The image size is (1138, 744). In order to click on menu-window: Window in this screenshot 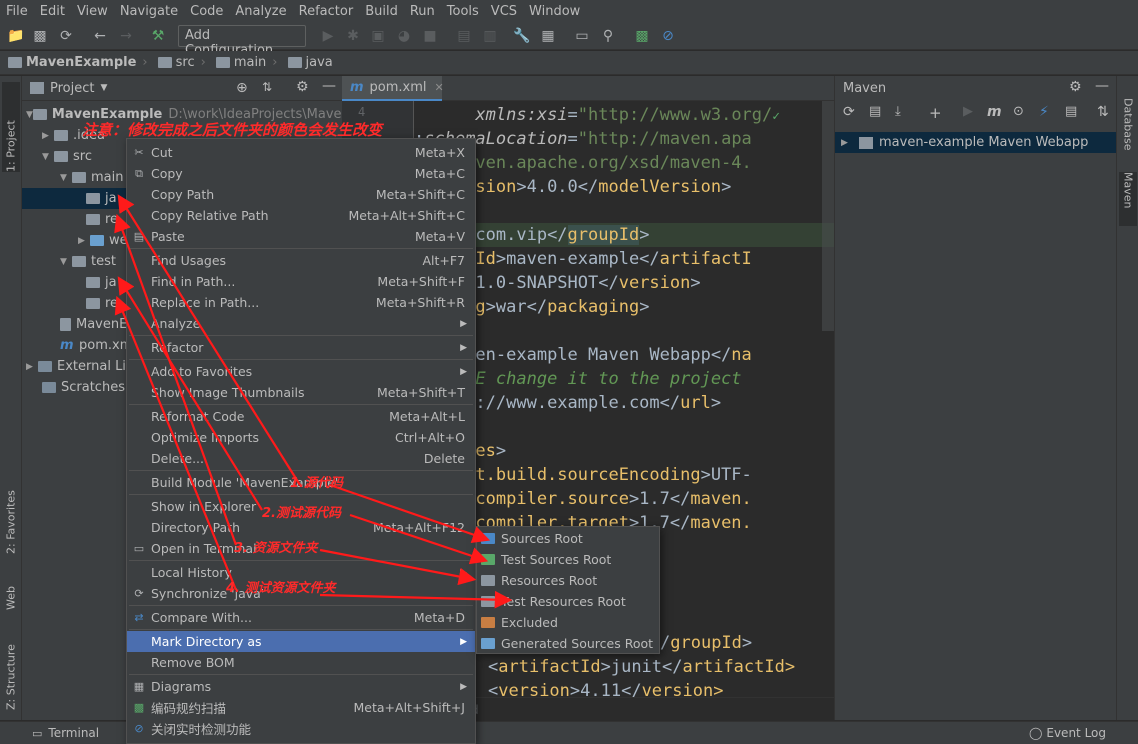, I will do `click(554, 11)`.